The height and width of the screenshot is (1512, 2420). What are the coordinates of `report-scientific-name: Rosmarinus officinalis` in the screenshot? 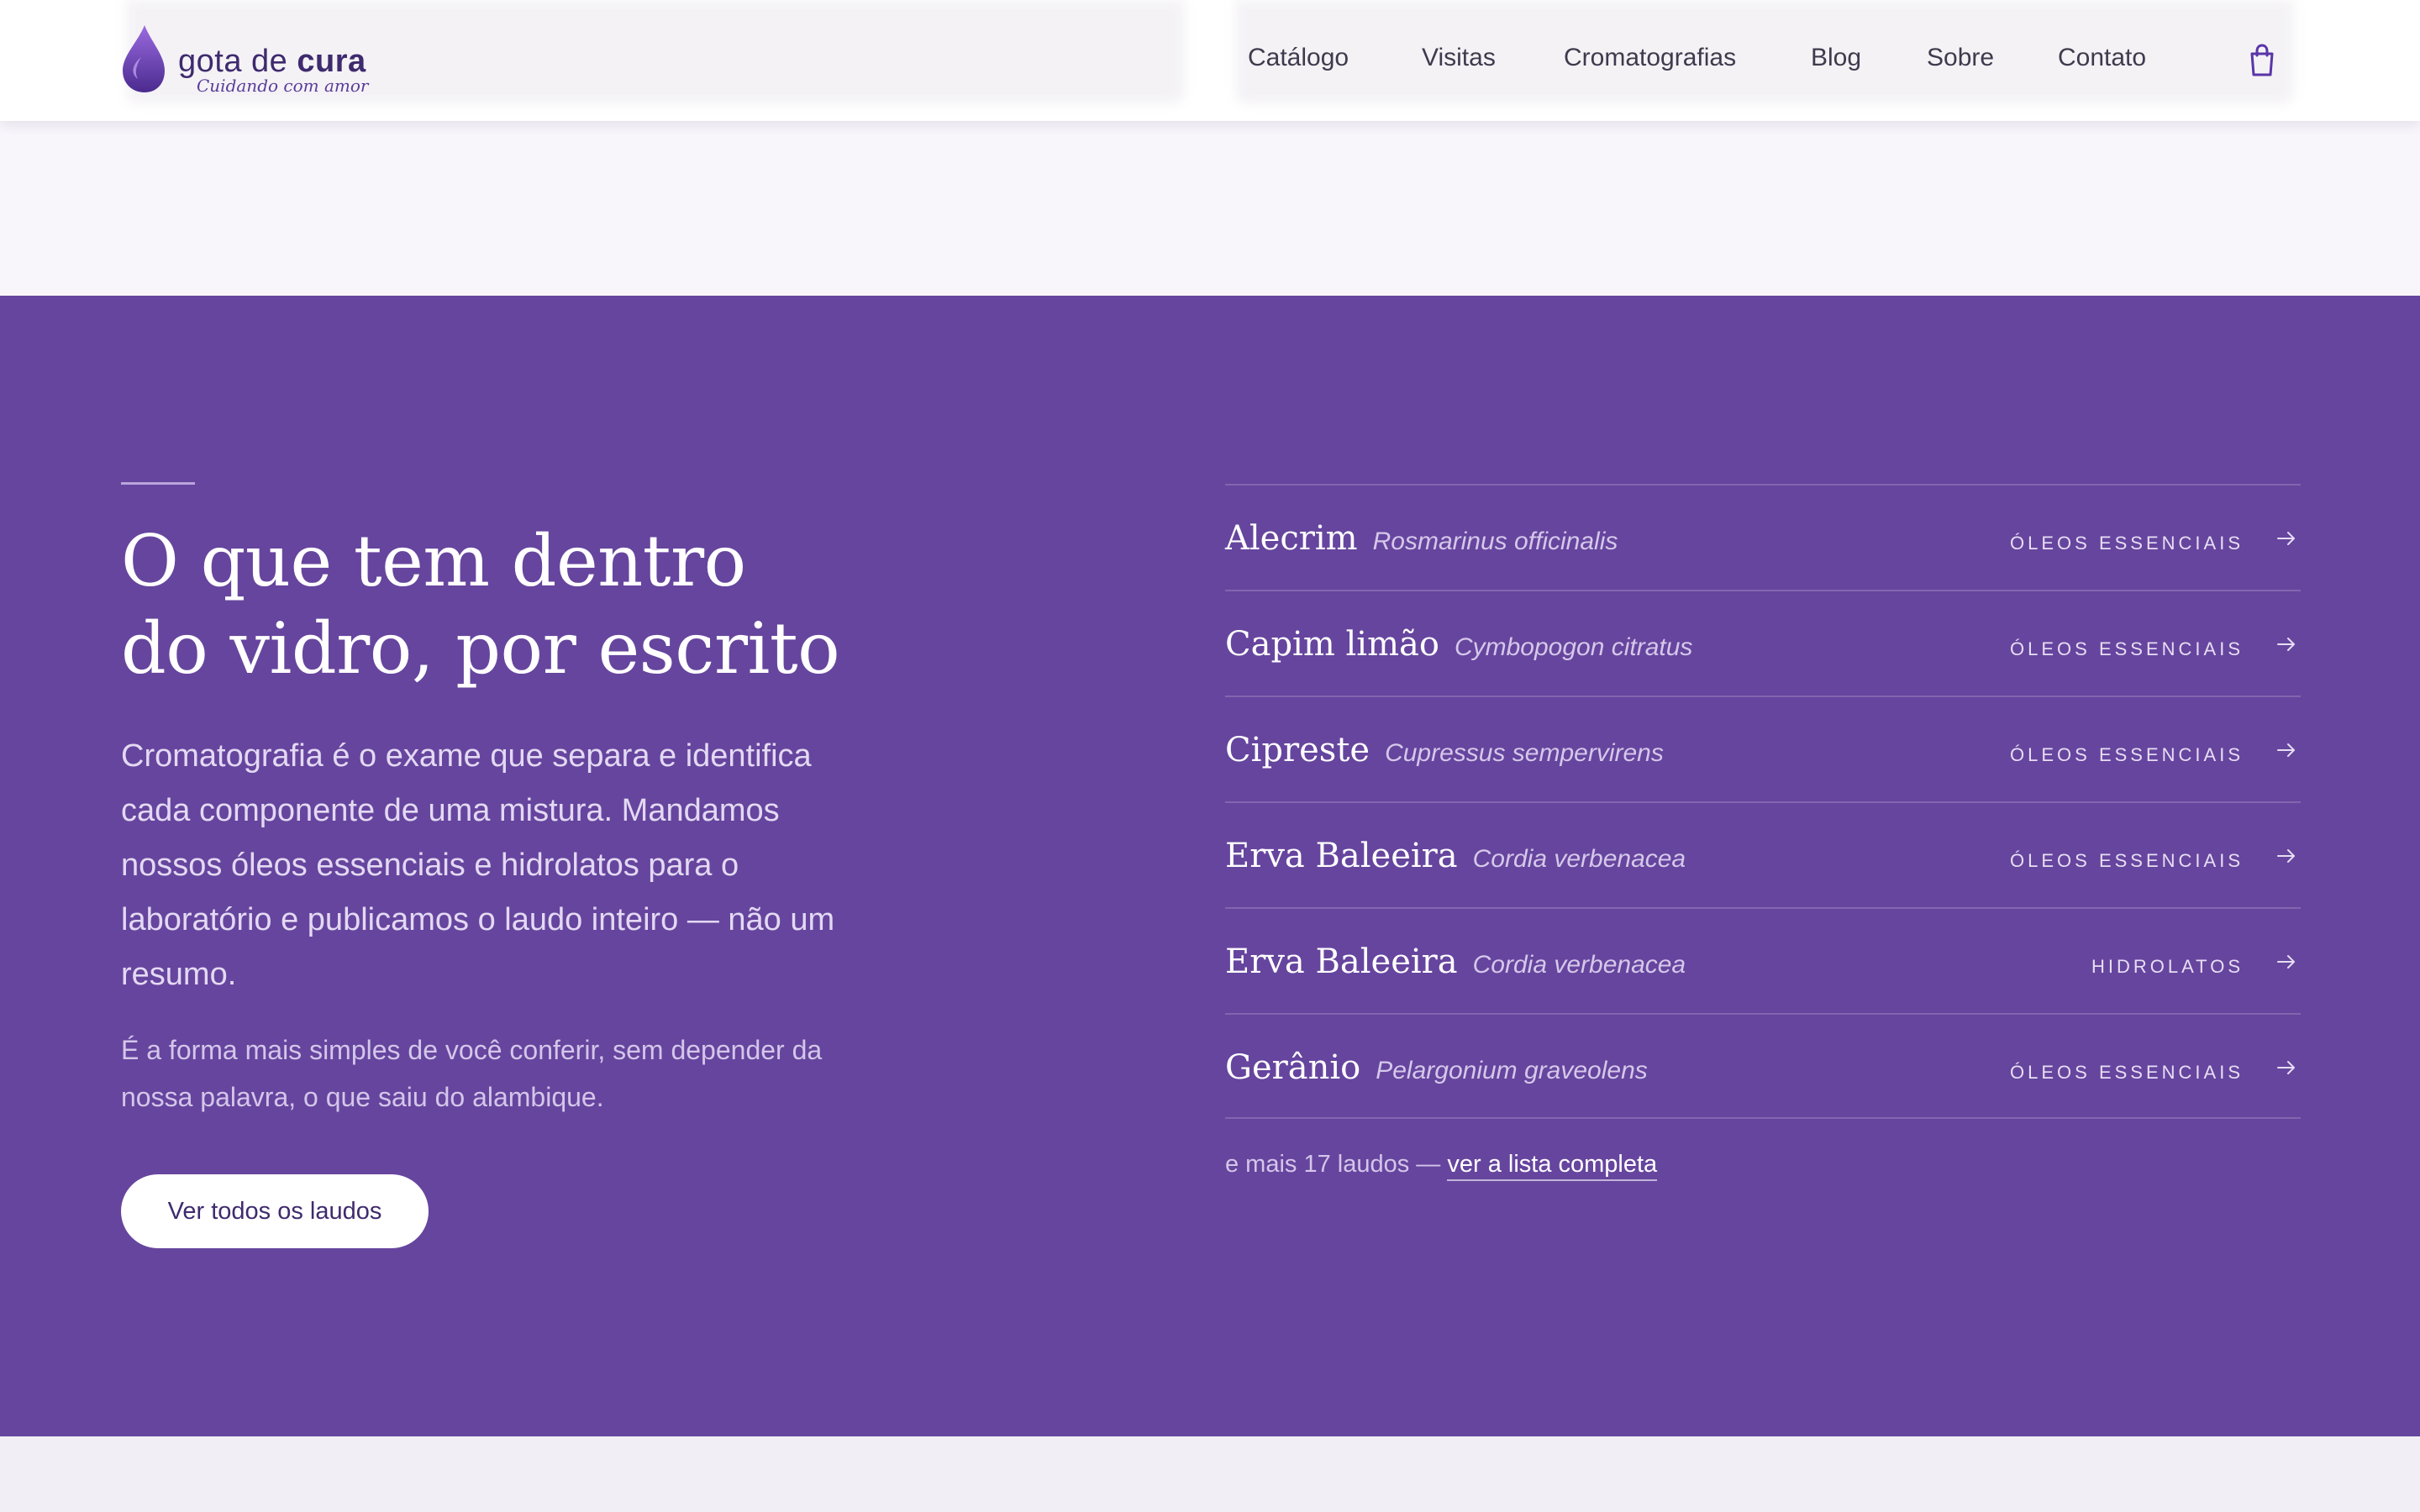 It's located at (1495, 541).